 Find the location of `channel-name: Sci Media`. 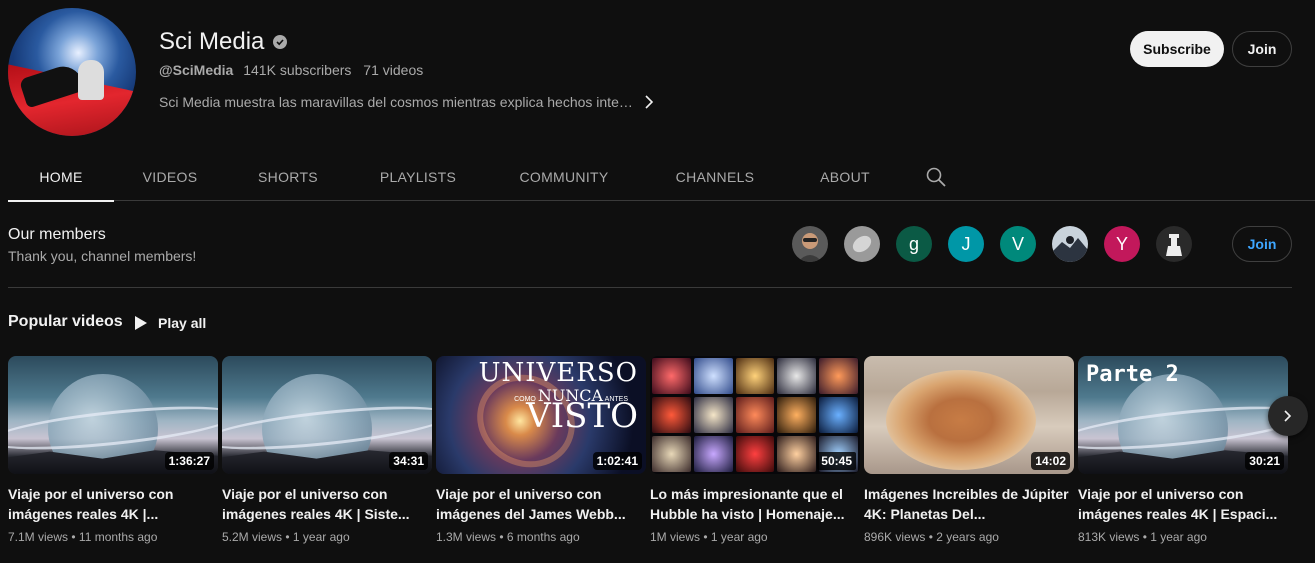

channel-name: Sci Media is located at coordinates (212, 41).